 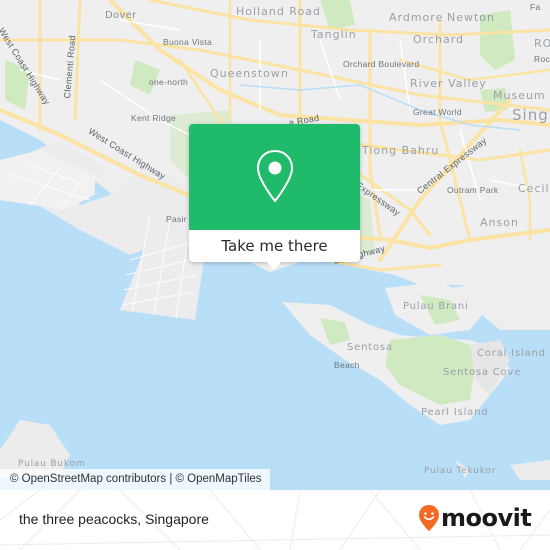 What do you see at coordinates (535, 7) in the screenshot?
I see `map-label-fan-fragment: Fa` at bounding box center [535, 7].